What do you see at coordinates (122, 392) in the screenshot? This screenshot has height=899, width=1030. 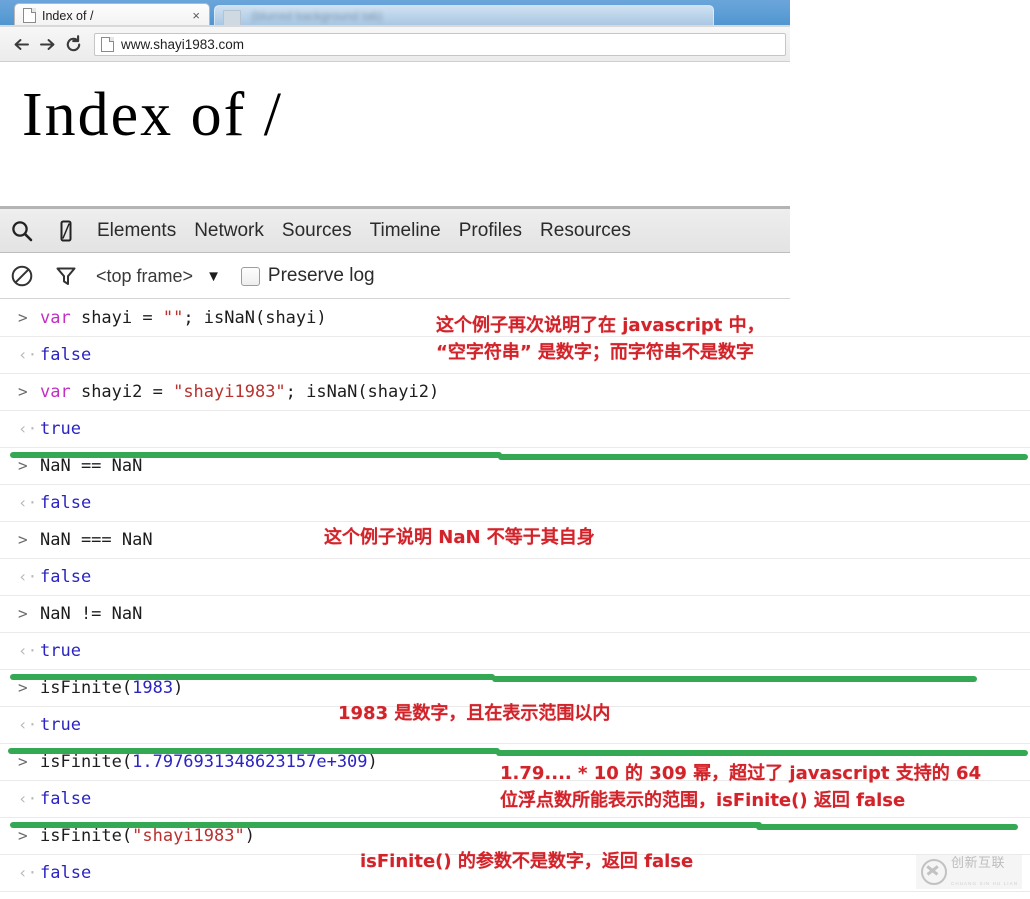 I see `token-plain: shayi2 =` at bounding box center [122, 392].